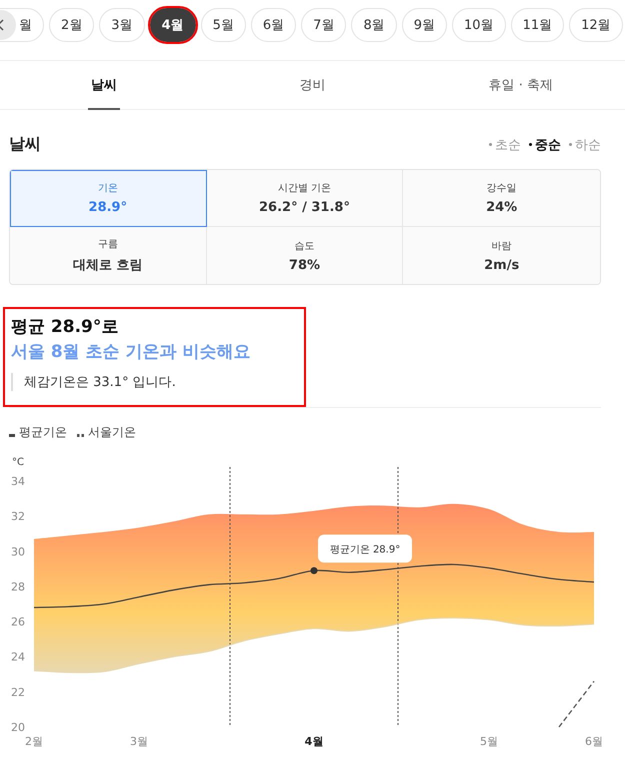 Image resolution: width=625 pixels, height=771 pixels. What do you see at coordinates (594, 741) in the screenshot?
I see `x-tick-label: 6월` at bounding box center [594, 741].